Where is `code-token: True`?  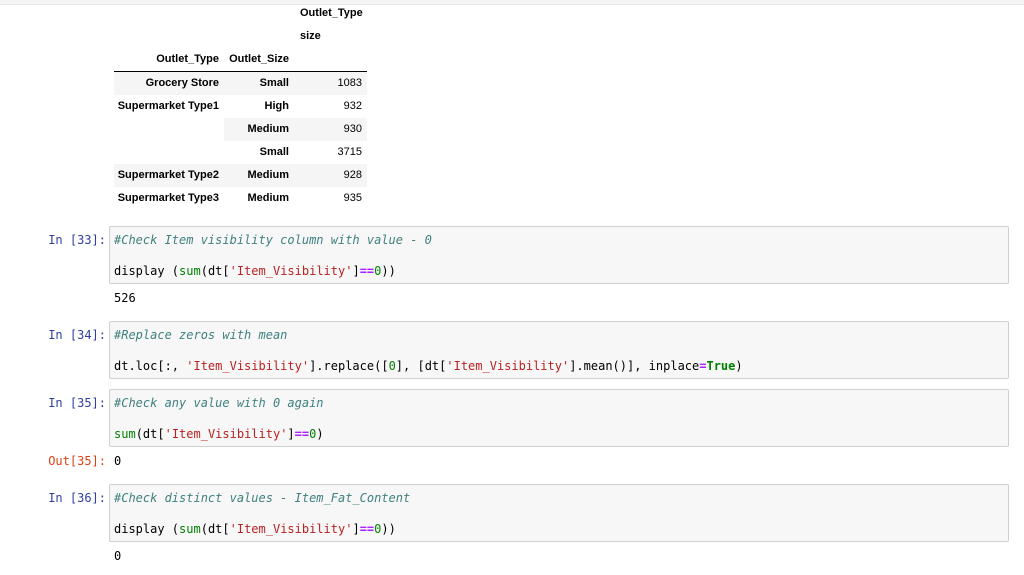 code-token: True is located at coordinates (721, 366).